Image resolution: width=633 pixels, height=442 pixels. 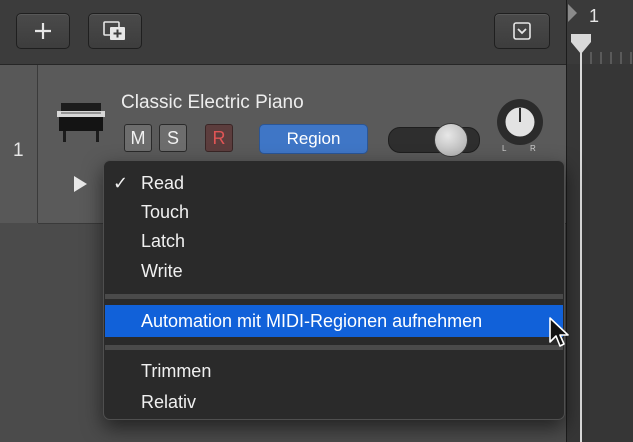 I want to click on add-track-button, so click(x=43, y=31).